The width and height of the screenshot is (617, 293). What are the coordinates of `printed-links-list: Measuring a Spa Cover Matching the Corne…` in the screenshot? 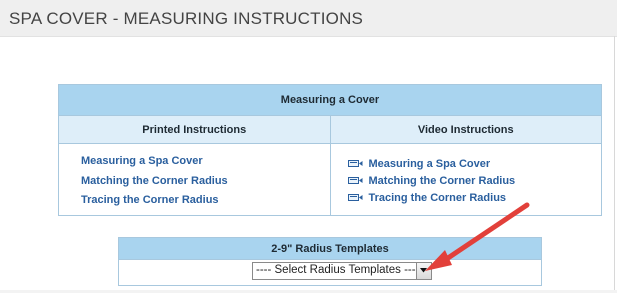 It's located at (194, 177).